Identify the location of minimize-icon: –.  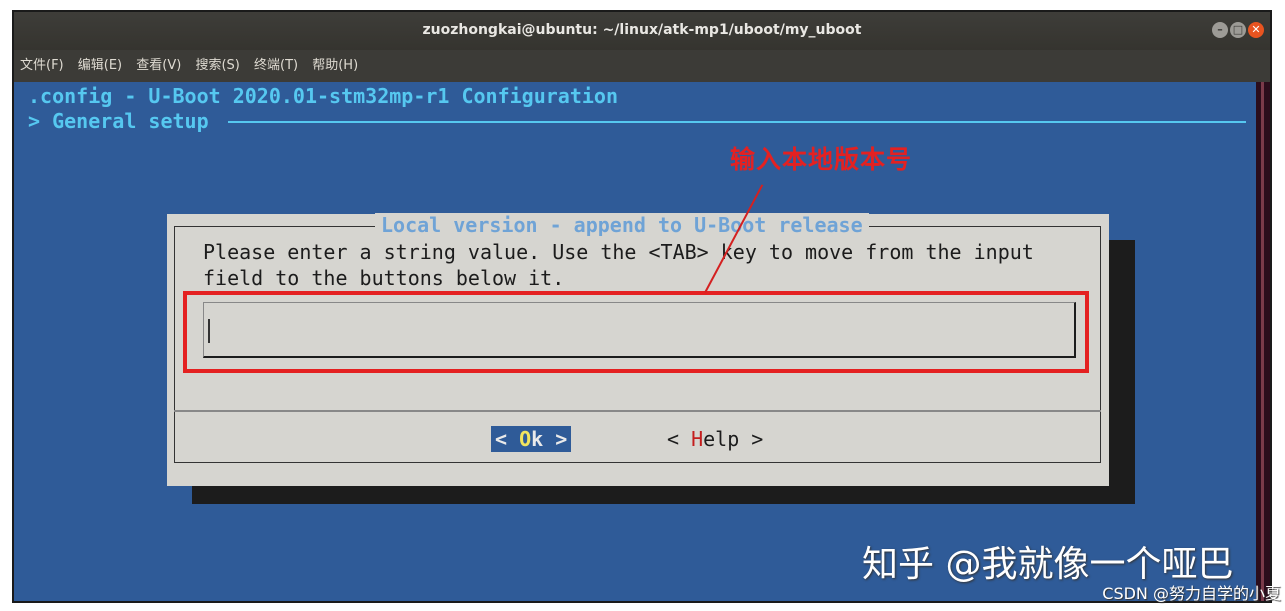
(1220, 30).